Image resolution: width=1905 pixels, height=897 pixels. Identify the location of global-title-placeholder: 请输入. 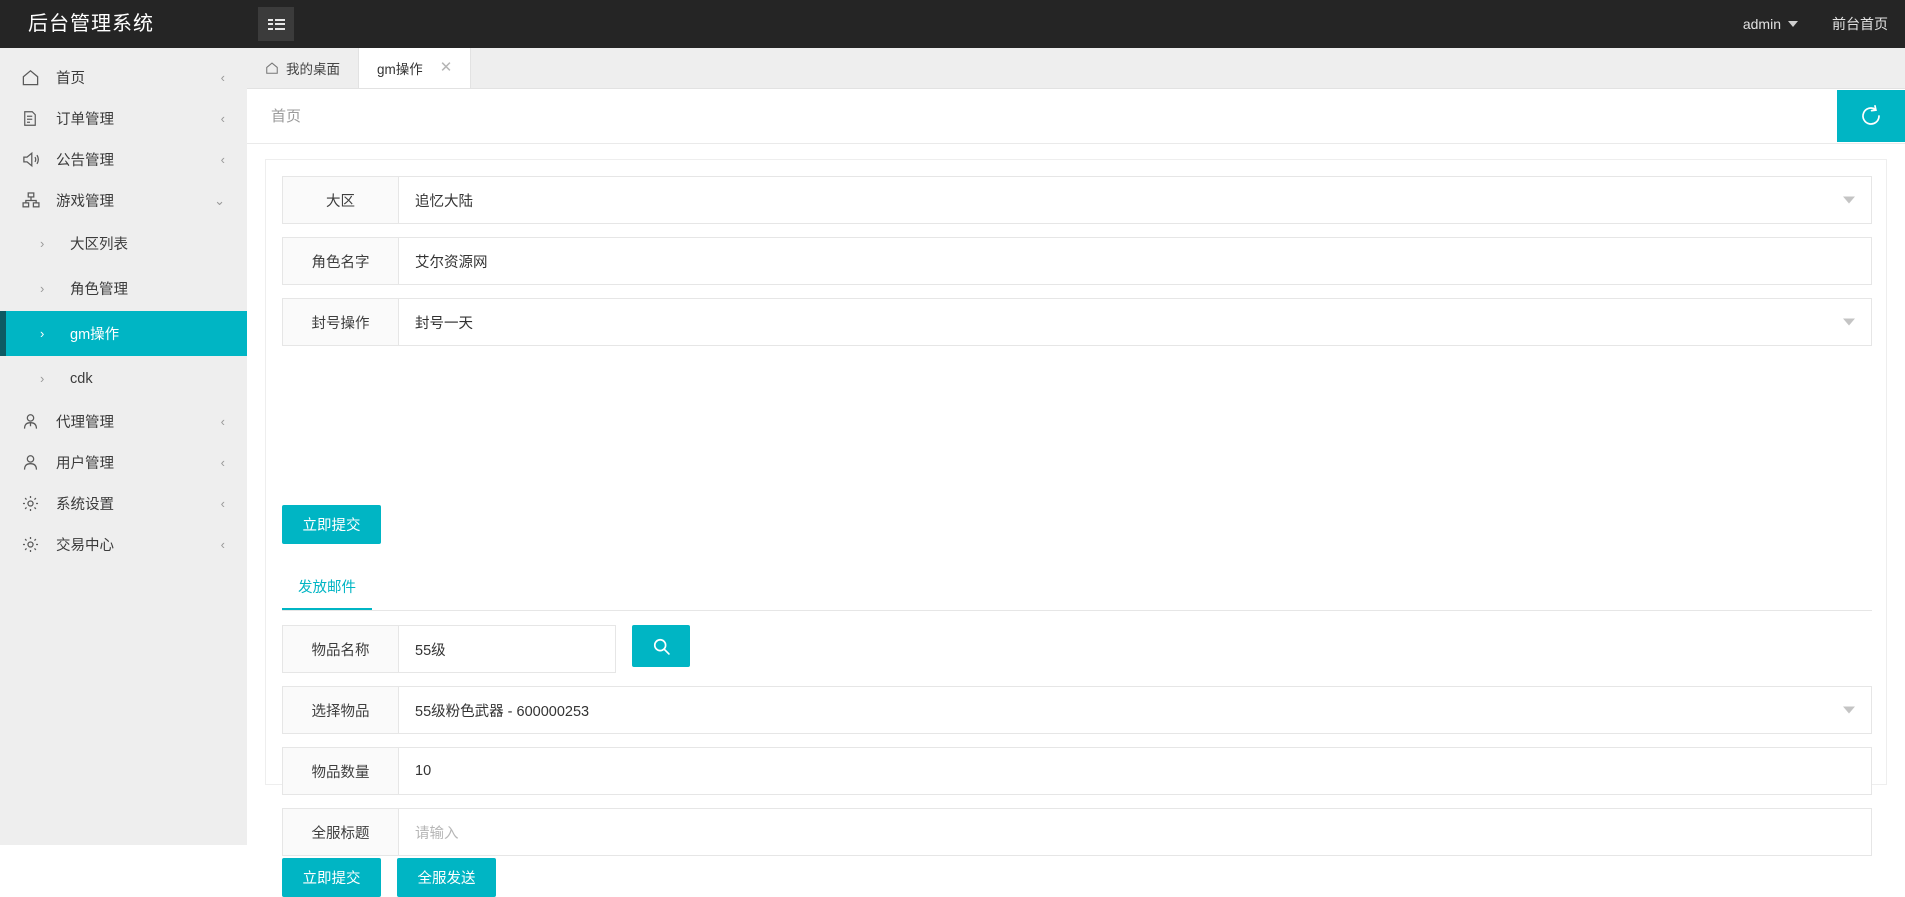
(437, 832).